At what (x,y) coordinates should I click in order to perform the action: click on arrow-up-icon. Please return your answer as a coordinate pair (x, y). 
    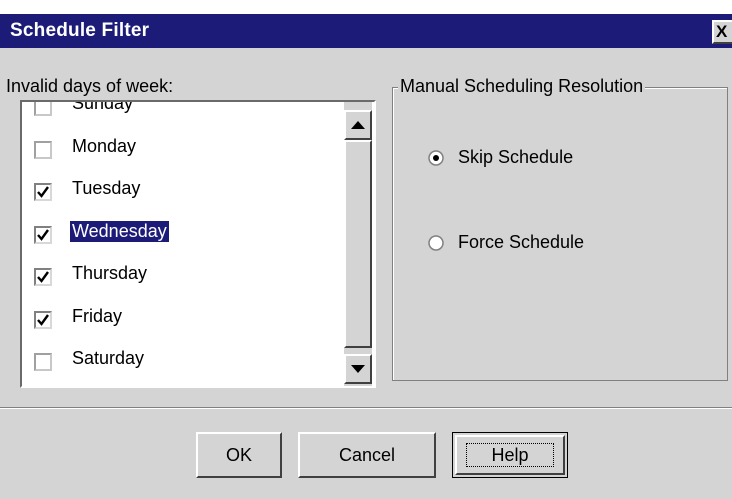
    Looking at the image, I should click on (358, 125).